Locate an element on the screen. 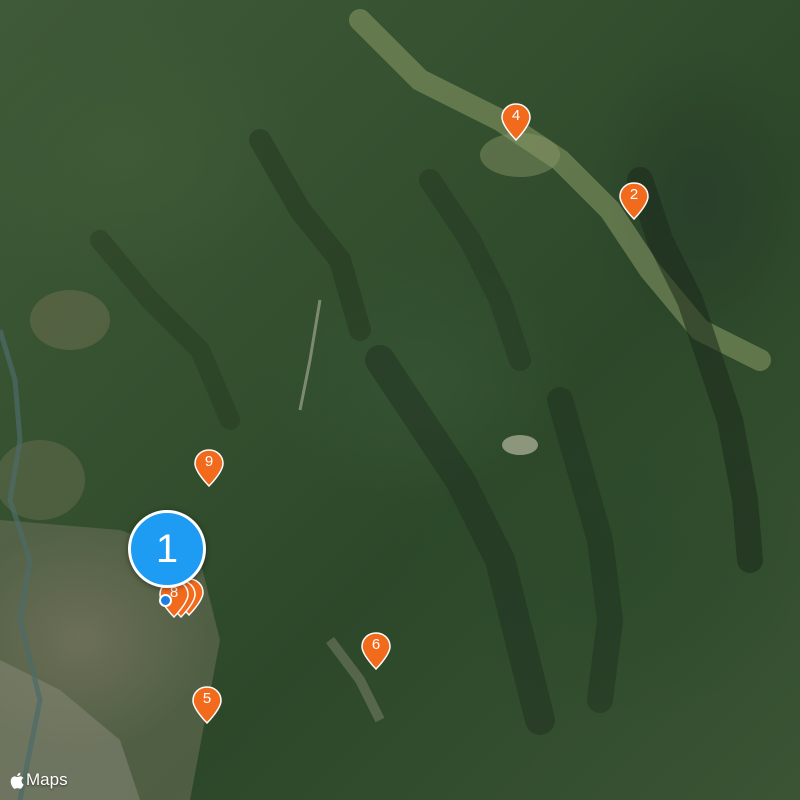 Image resolution: width=800 pixels, height=800 pixels. map-pin-4: 4 is located at coordinates (516, 122).